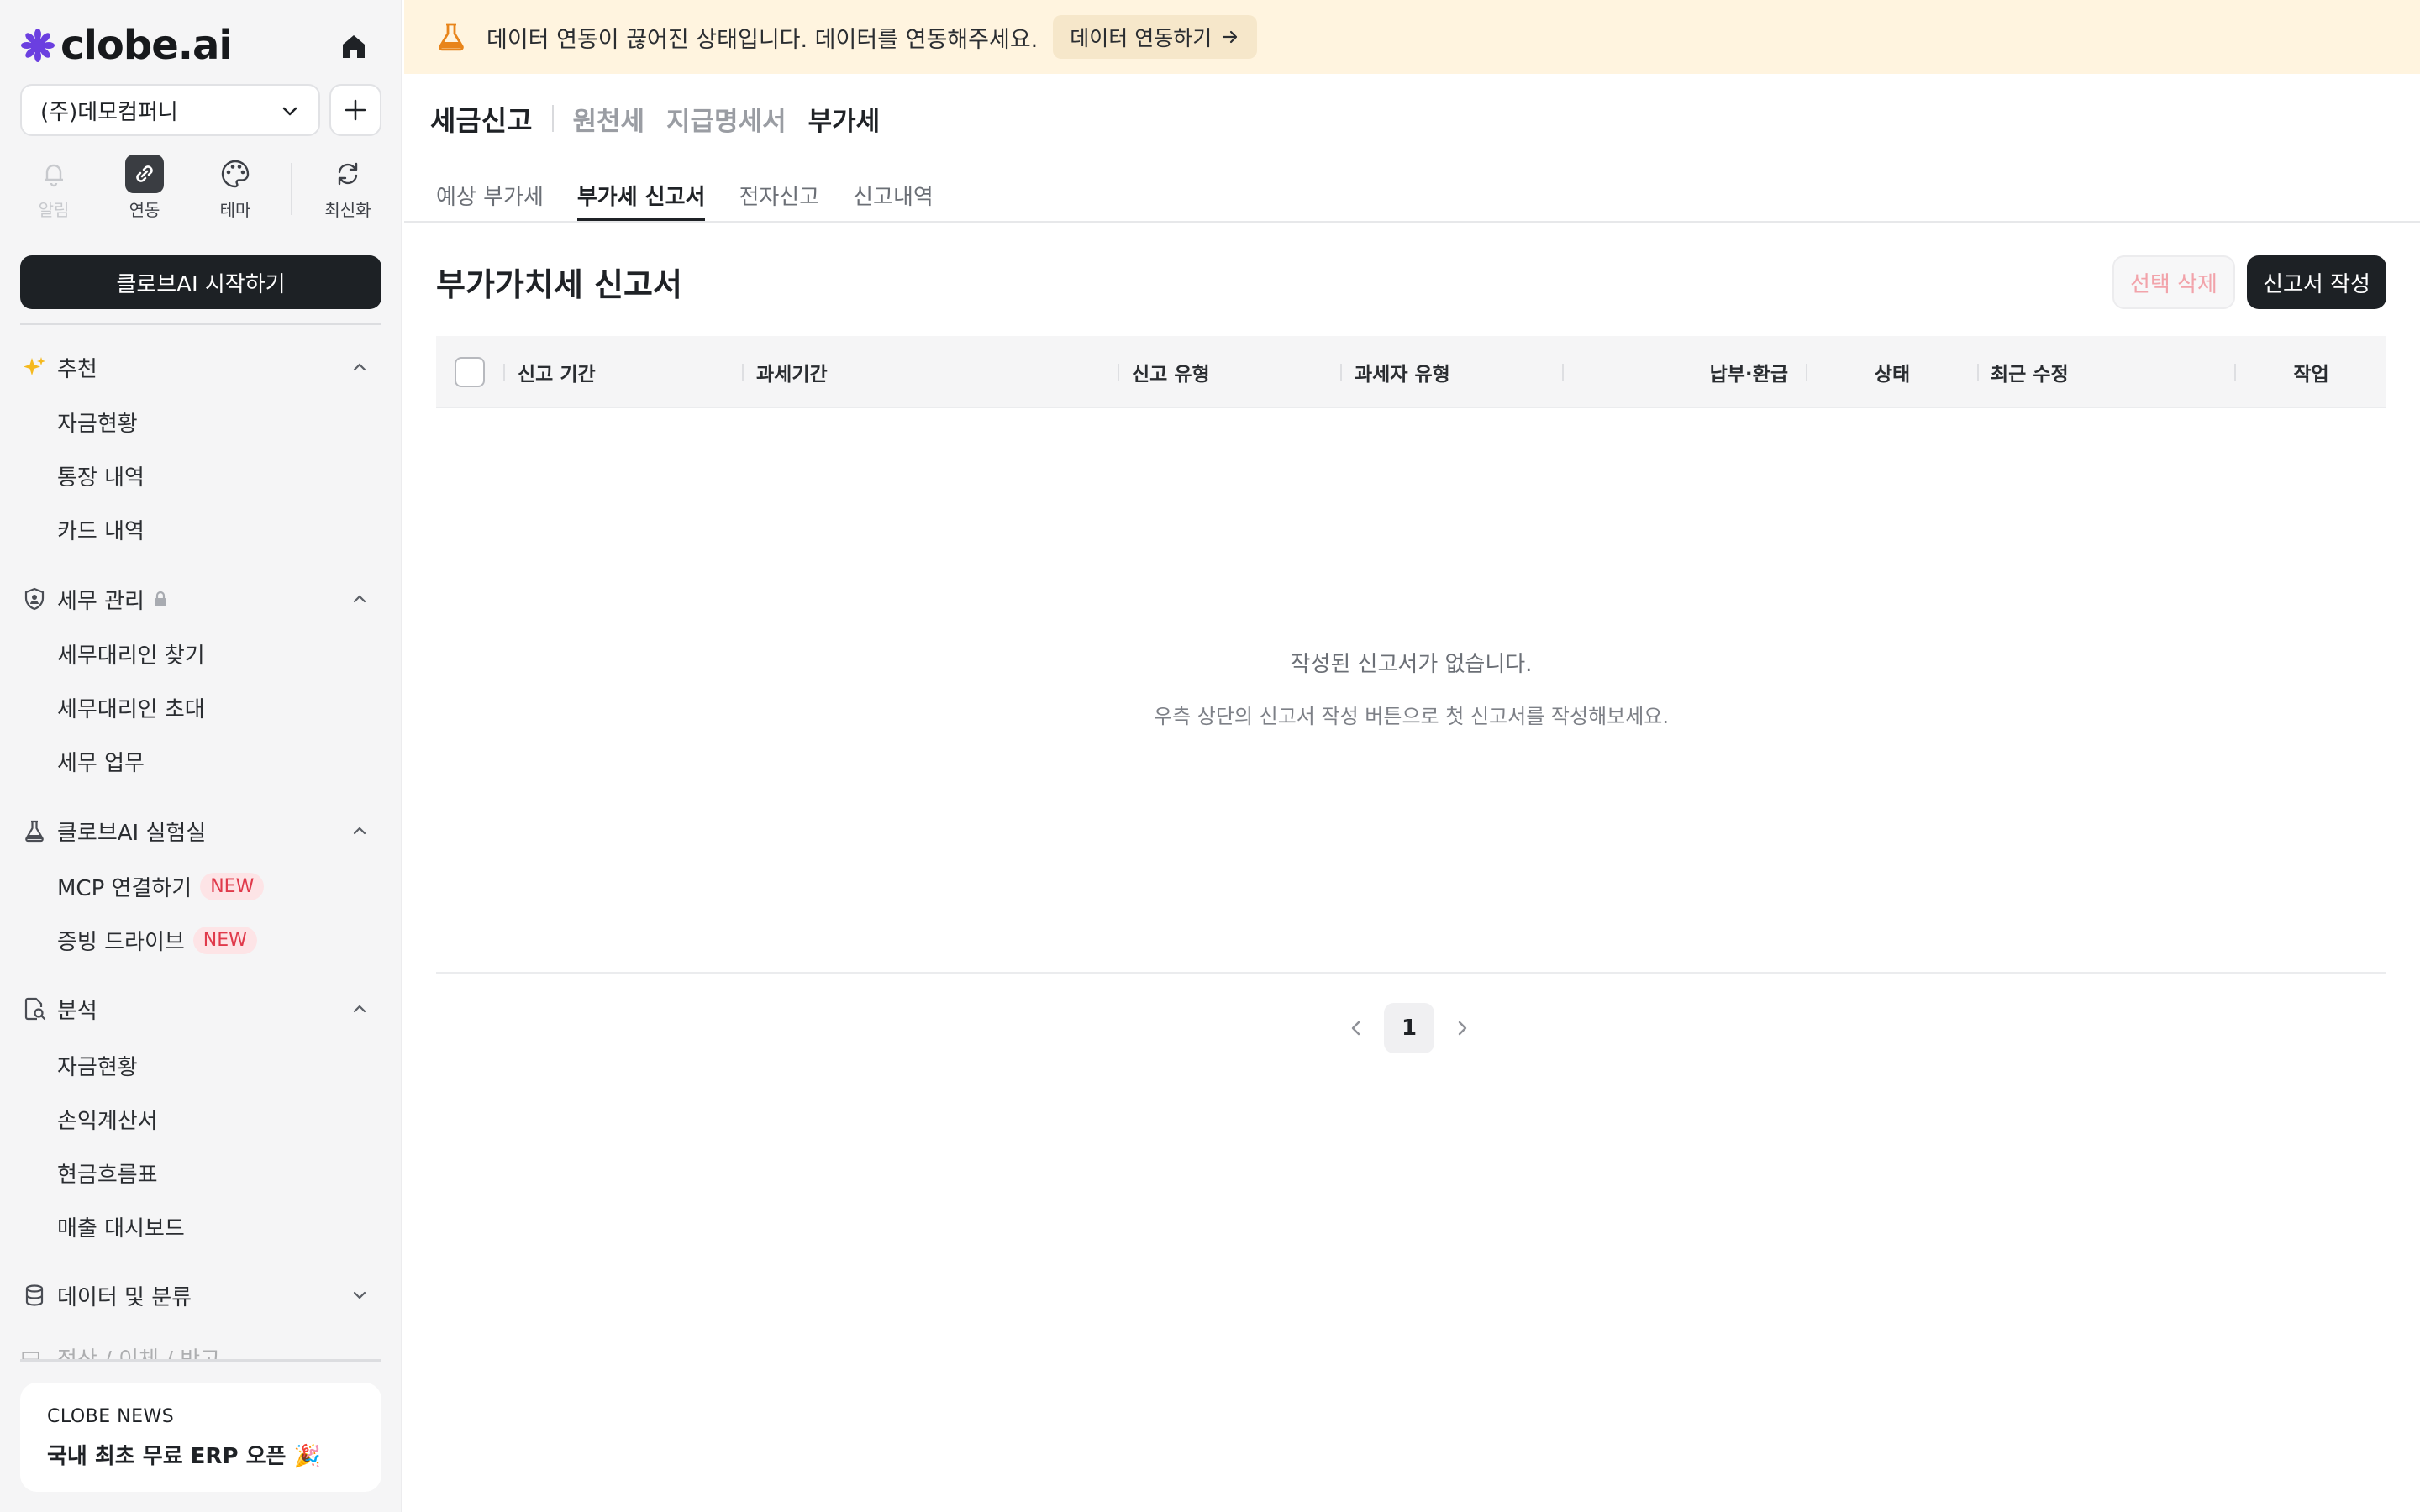 The width and height of the screenshot is (2420, 1512). I want to click on quick-integration: 연동, so click(144, 188).